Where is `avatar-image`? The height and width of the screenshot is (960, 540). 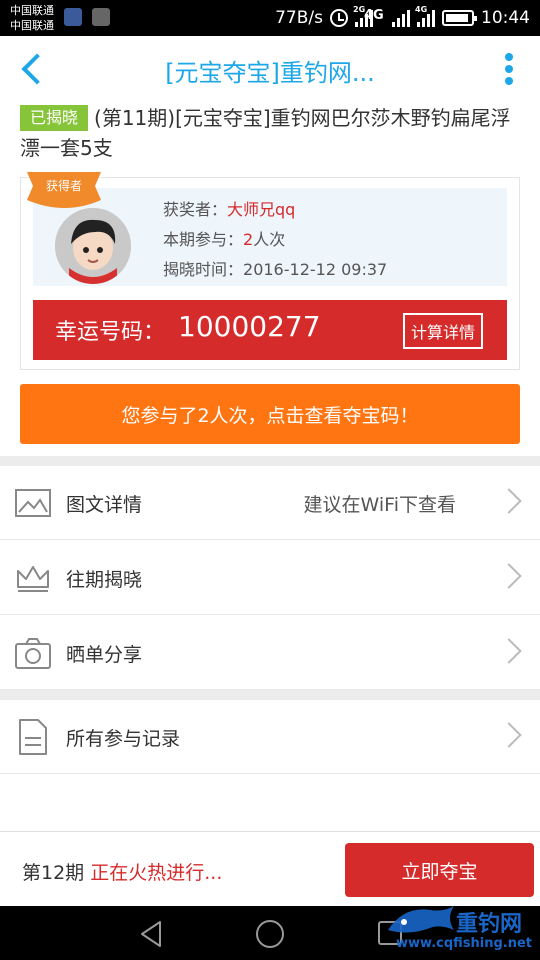 avatar-image is located at coordinates (93, 246).